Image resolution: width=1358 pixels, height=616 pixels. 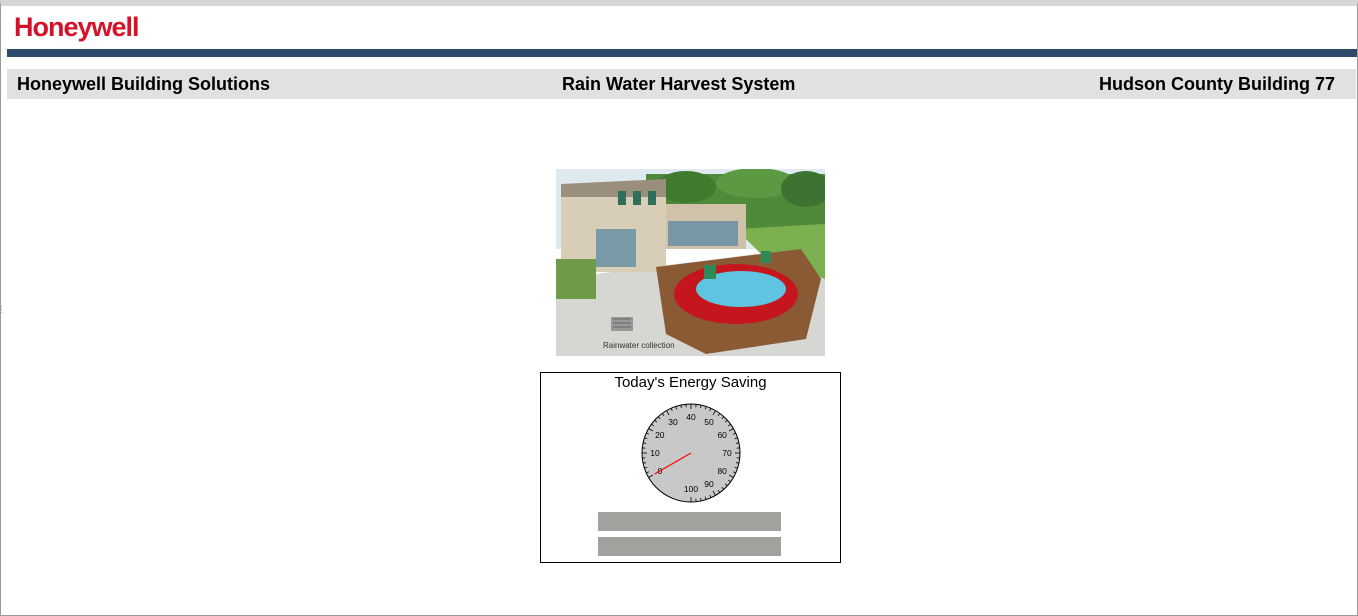 What do you see at coordinates (709, 422) in the screenshot?
I see `gauge-tick-label: 50` at bounding box center [709, 422].